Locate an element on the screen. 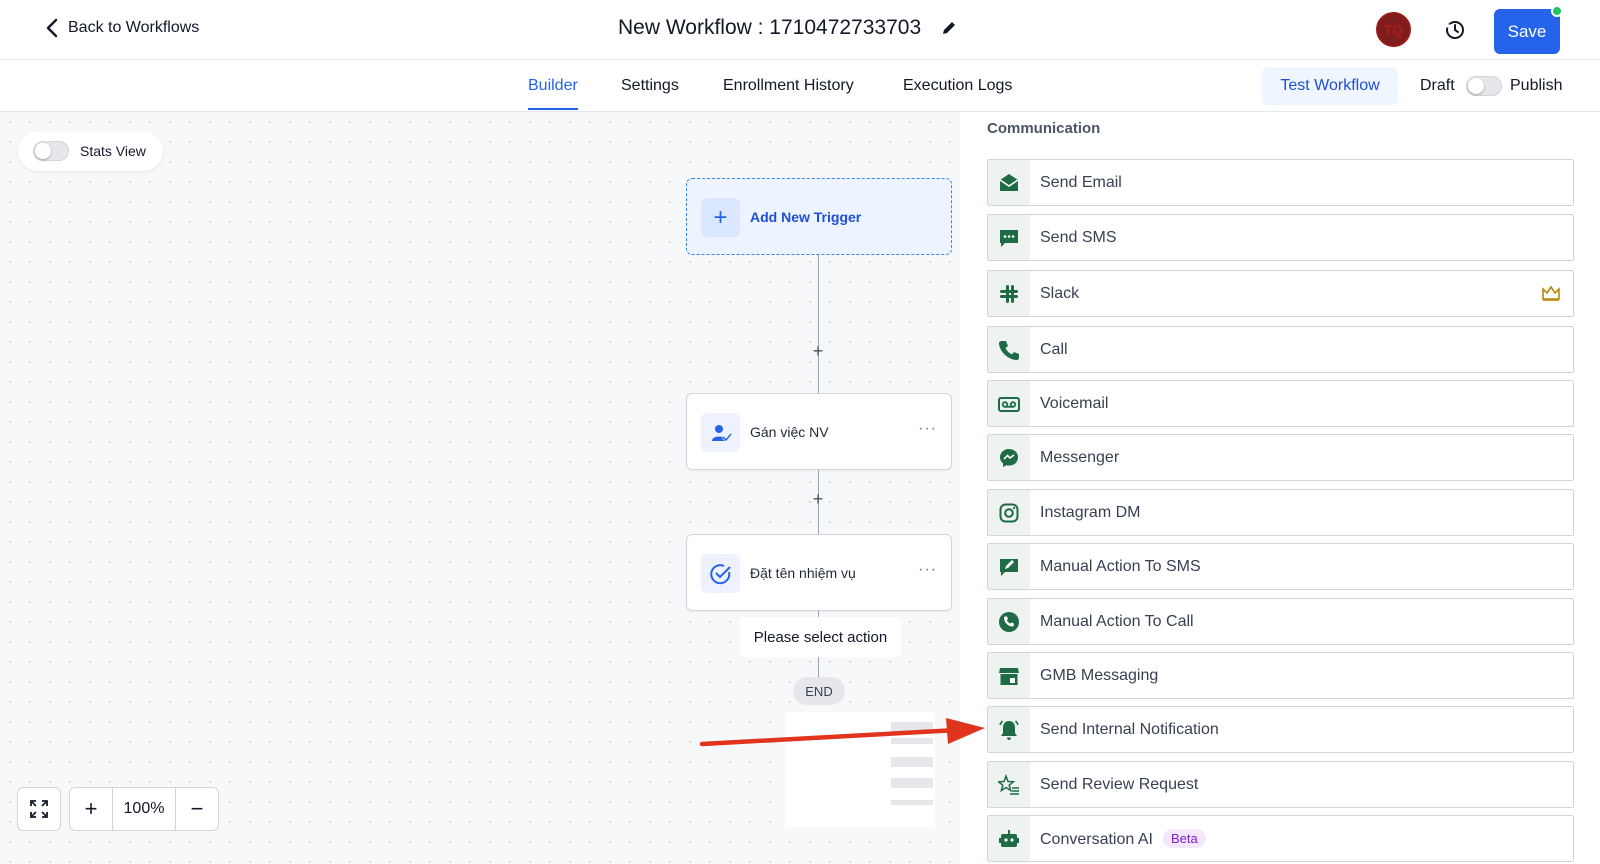  workflow-title-text: New Workflow : 1710472733703 is located at coordinates (770, 27).